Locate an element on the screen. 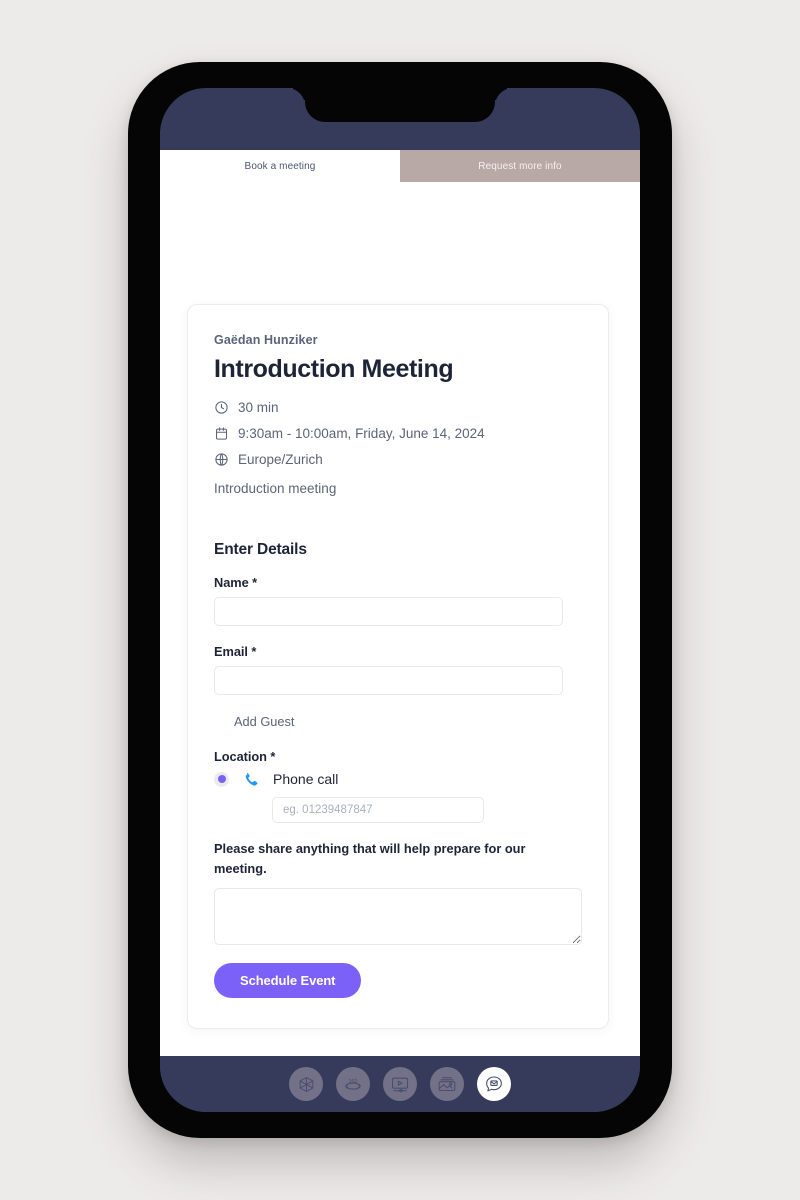 The height and width of the screenshot is (1200, 800). location-field-label: Location * is located at coordinates (245, 756).